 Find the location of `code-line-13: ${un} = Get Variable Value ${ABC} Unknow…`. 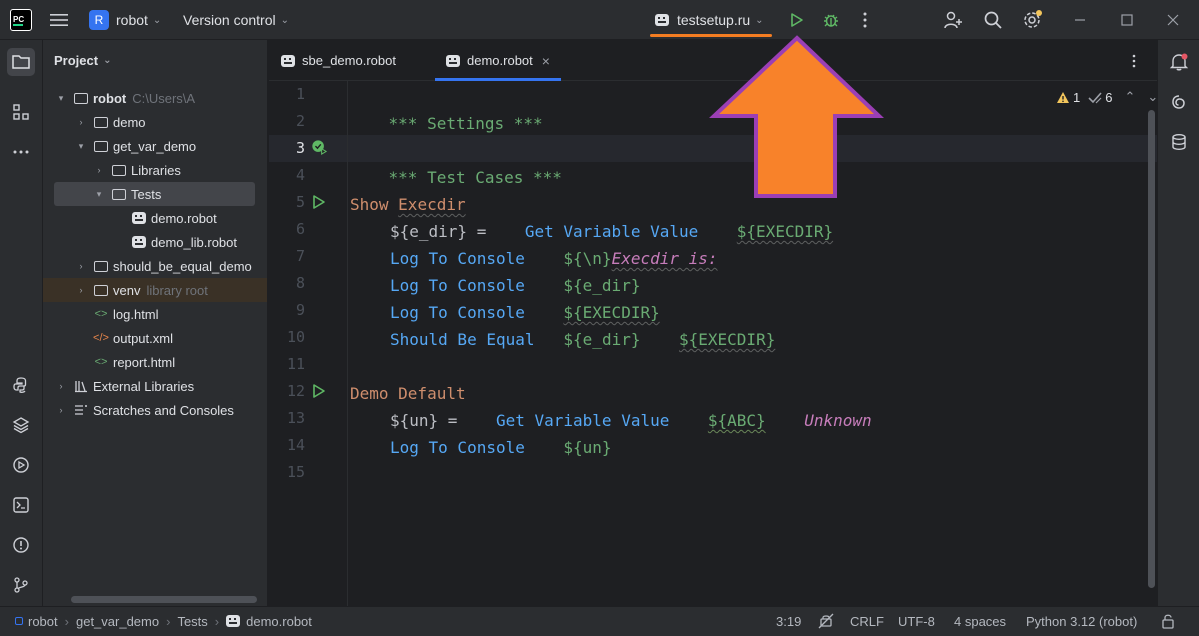

code-line-13: ${un} = Get Variable Value ${ABC} Unknow… is located at coordinates (631, 420).